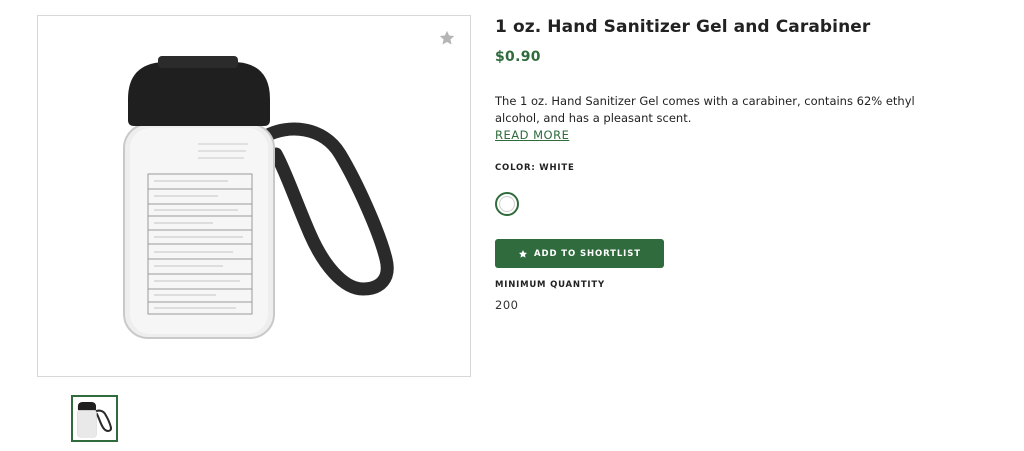 This screenshot has width=1024, height=451. I want to click on product-title: 1 oz. Hand Sanitizer Gel and Carabiner, so click(683, 27).